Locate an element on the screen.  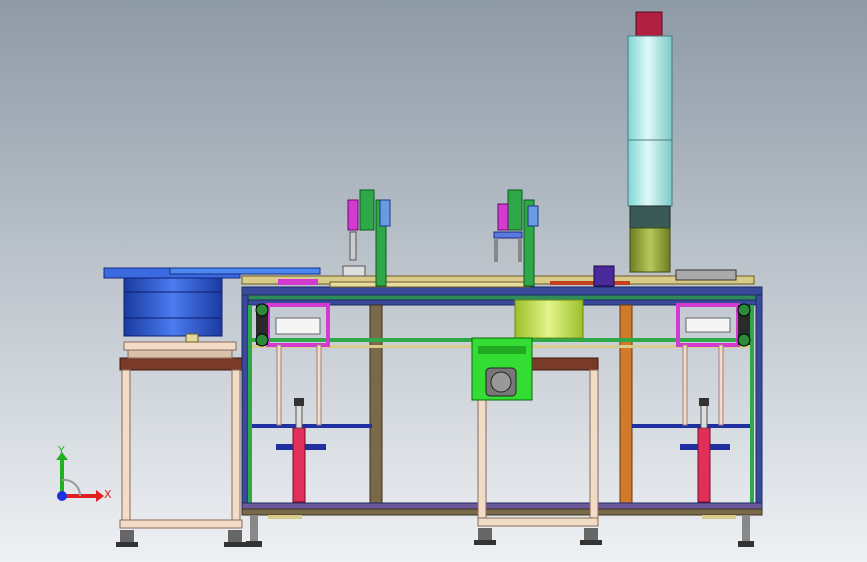
y-axis-label: Y is located at coordinates (61, 450).